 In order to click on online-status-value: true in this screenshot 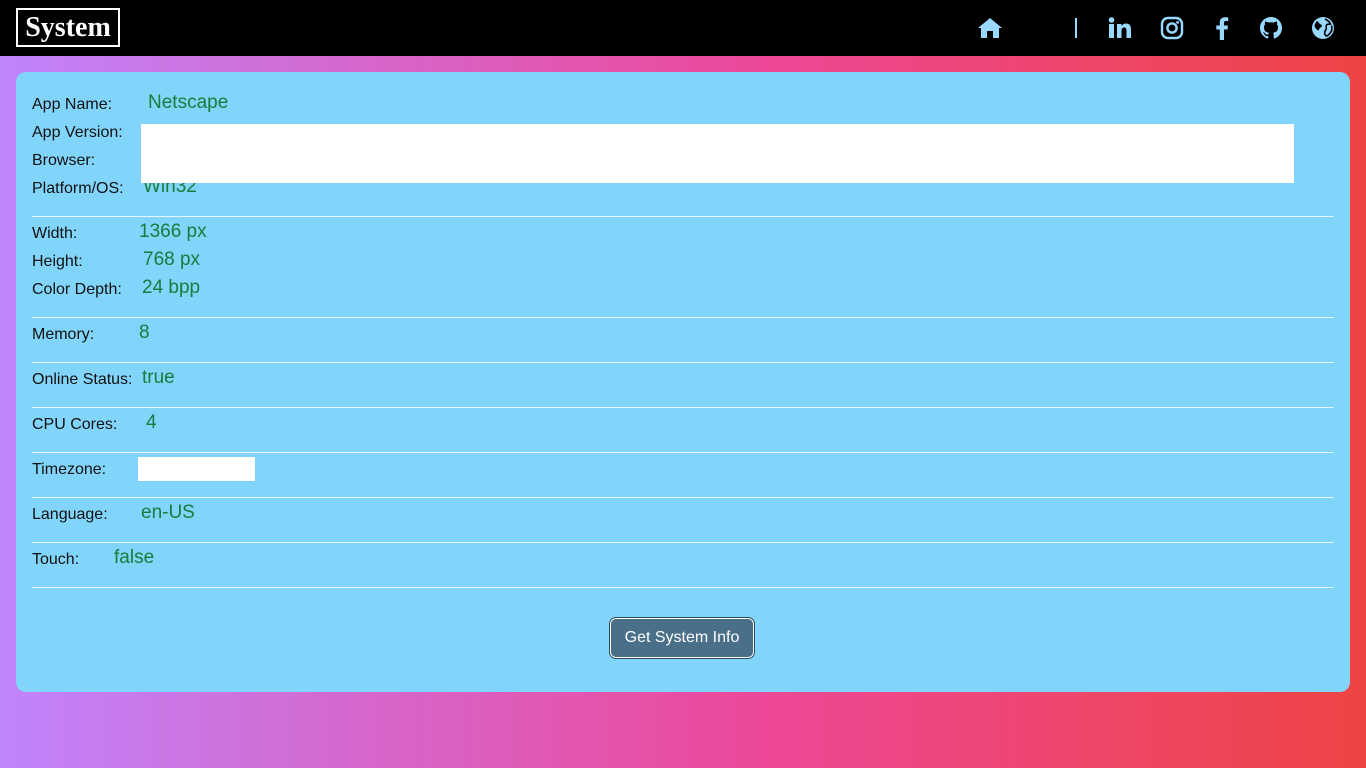, I will do `click(158, 377)`.